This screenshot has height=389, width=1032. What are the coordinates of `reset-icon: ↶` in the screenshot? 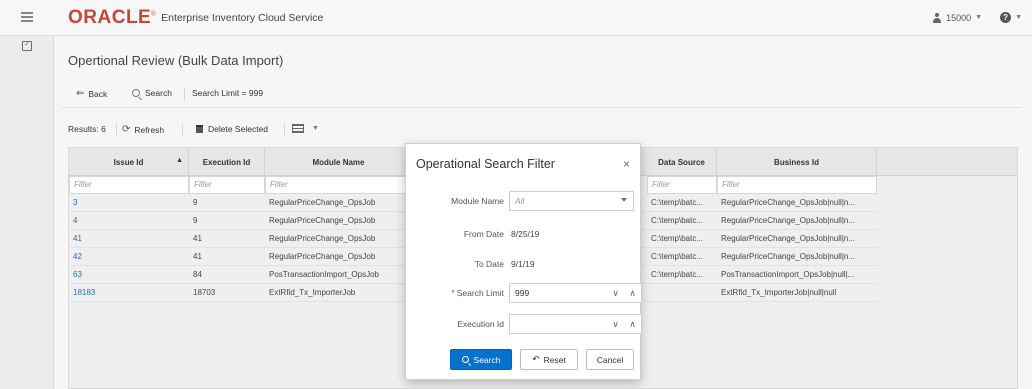 It's located at (536, 359).